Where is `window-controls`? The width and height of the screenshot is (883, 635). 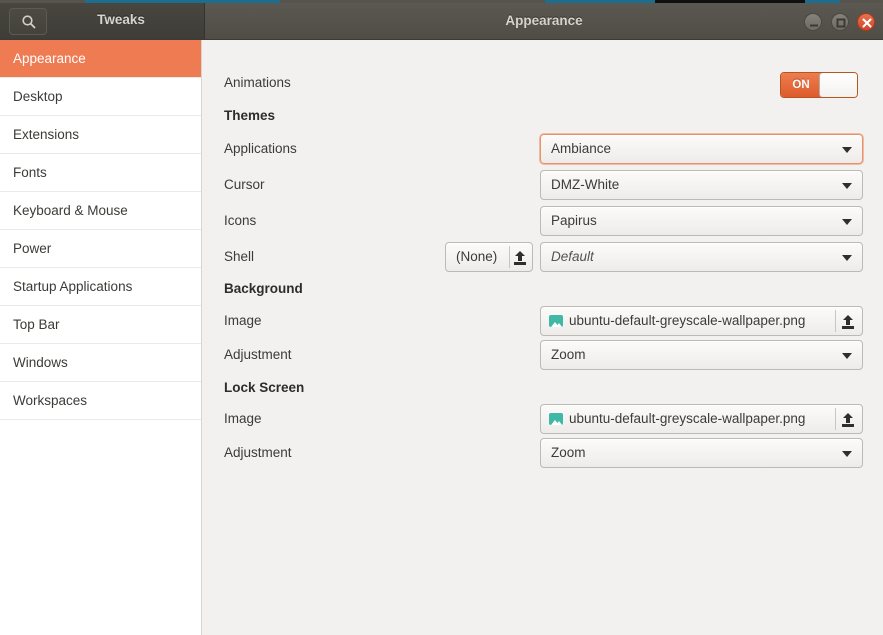
window-controls is located at coordinates (837, 22).